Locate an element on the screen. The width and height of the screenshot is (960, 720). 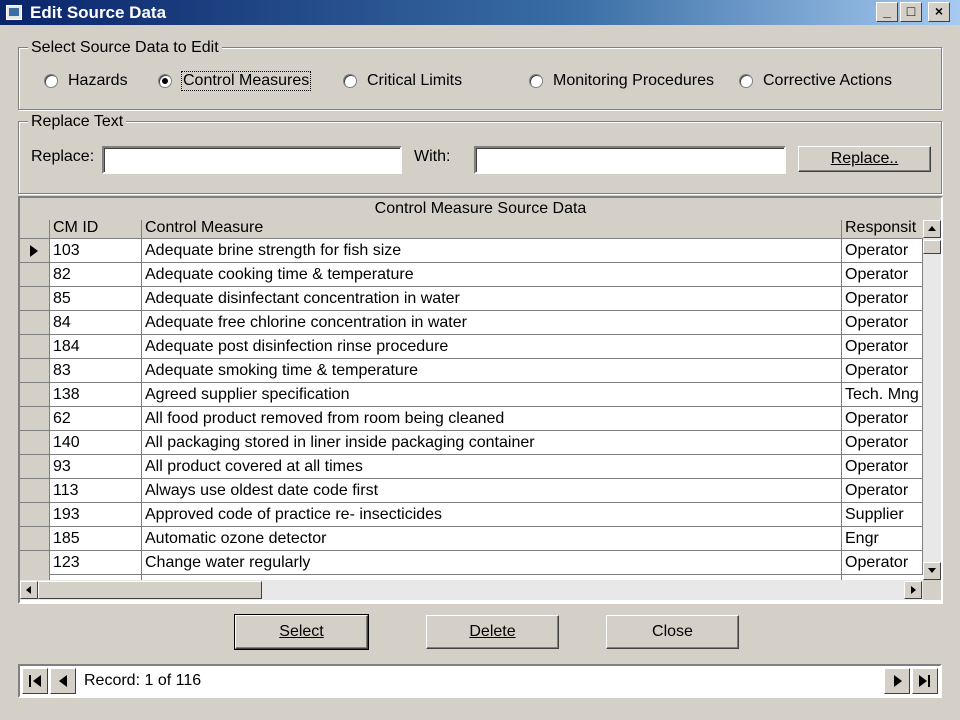
cell-cm-id: 113 is located at coordinates (96, 491).